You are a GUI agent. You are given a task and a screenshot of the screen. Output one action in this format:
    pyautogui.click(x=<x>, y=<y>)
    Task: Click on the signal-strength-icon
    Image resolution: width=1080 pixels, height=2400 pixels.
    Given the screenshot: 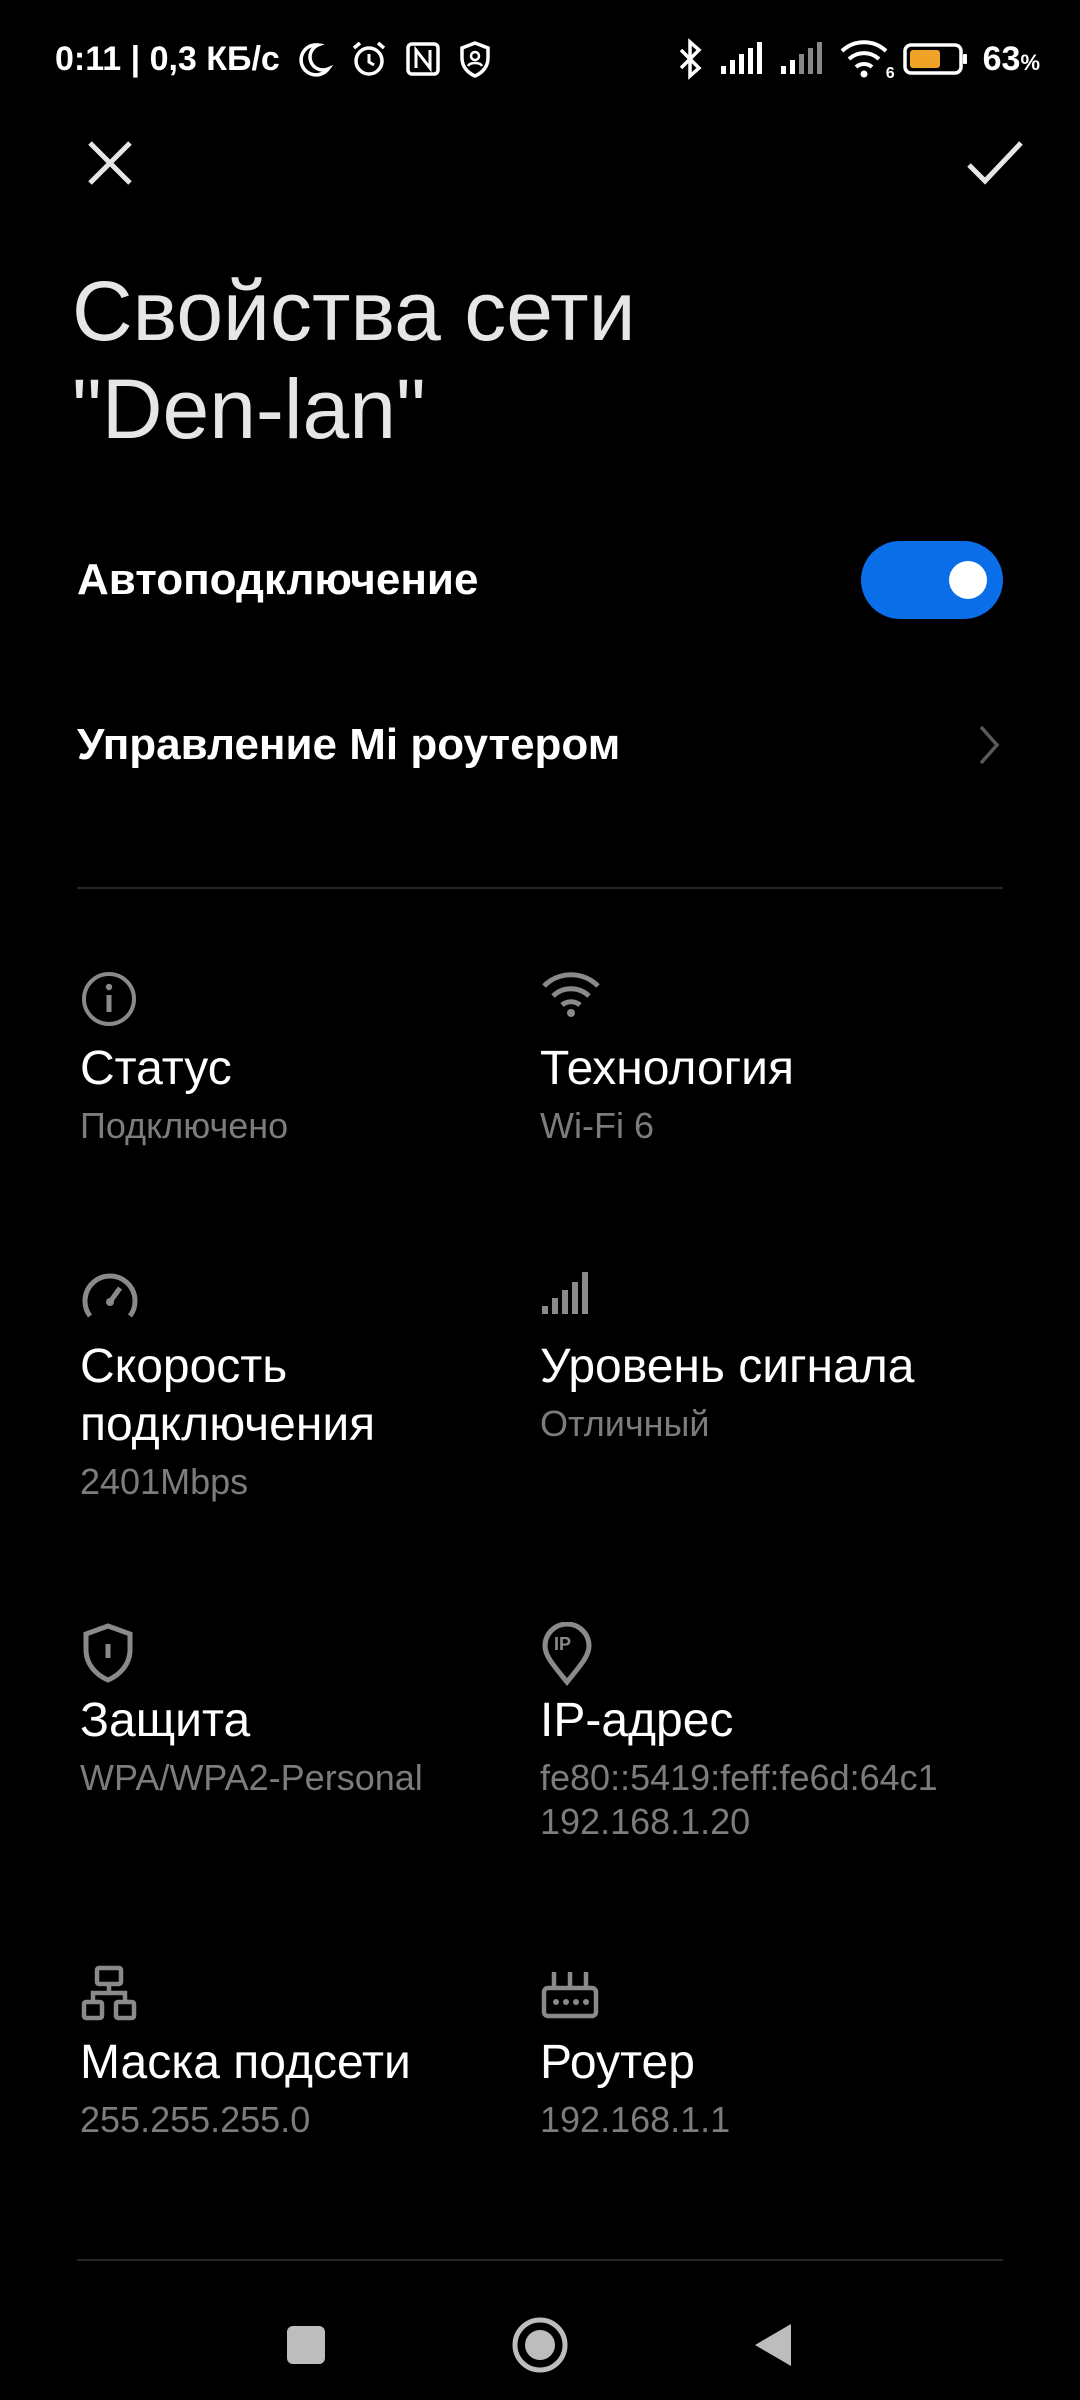 What is the action you would take?
    pyautogui.click(x=760, y=1298)
    